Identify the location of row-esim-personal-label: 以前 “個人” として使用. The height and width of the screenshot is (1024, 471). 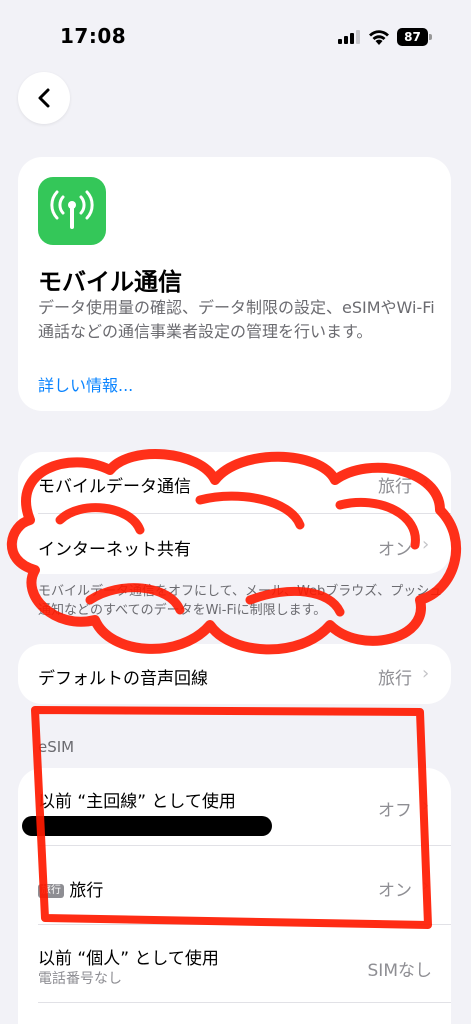
(128, 956).